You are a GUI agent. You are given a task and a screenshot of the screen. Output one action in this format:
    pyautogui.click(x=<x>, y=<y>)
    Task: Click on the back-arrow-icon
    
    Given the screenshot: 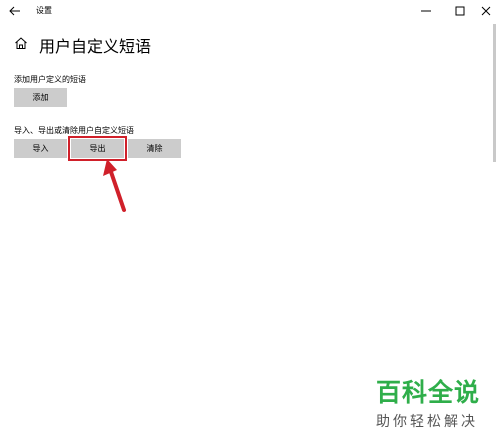 What is the action you would take?
    pyautogui.click(x=15, y=11)
    